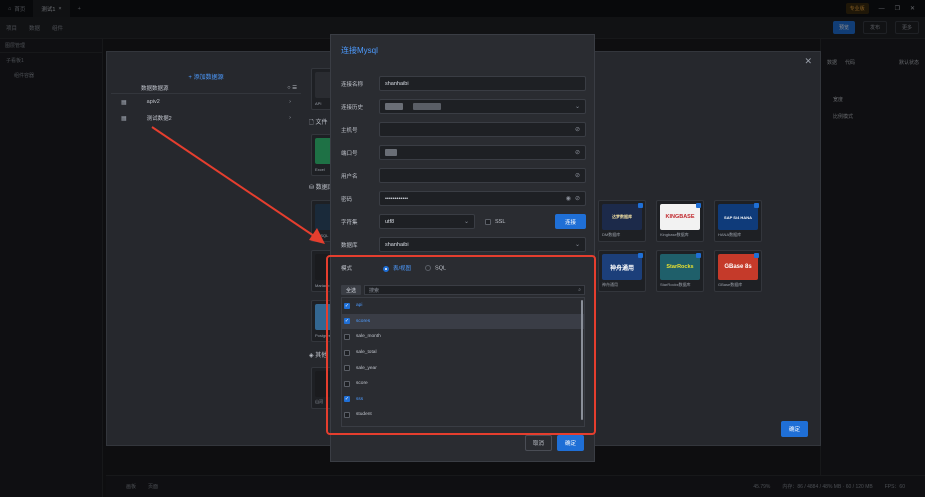  I want to click on annotation-arrow, so click(238, 185).